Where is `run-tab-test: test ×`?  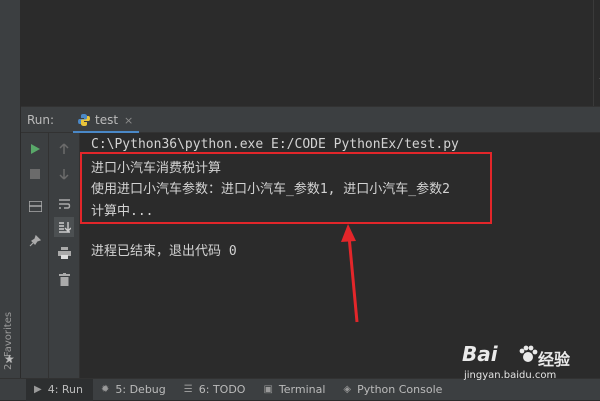
run-tab-test: test × is located at coordinates (106, 121).